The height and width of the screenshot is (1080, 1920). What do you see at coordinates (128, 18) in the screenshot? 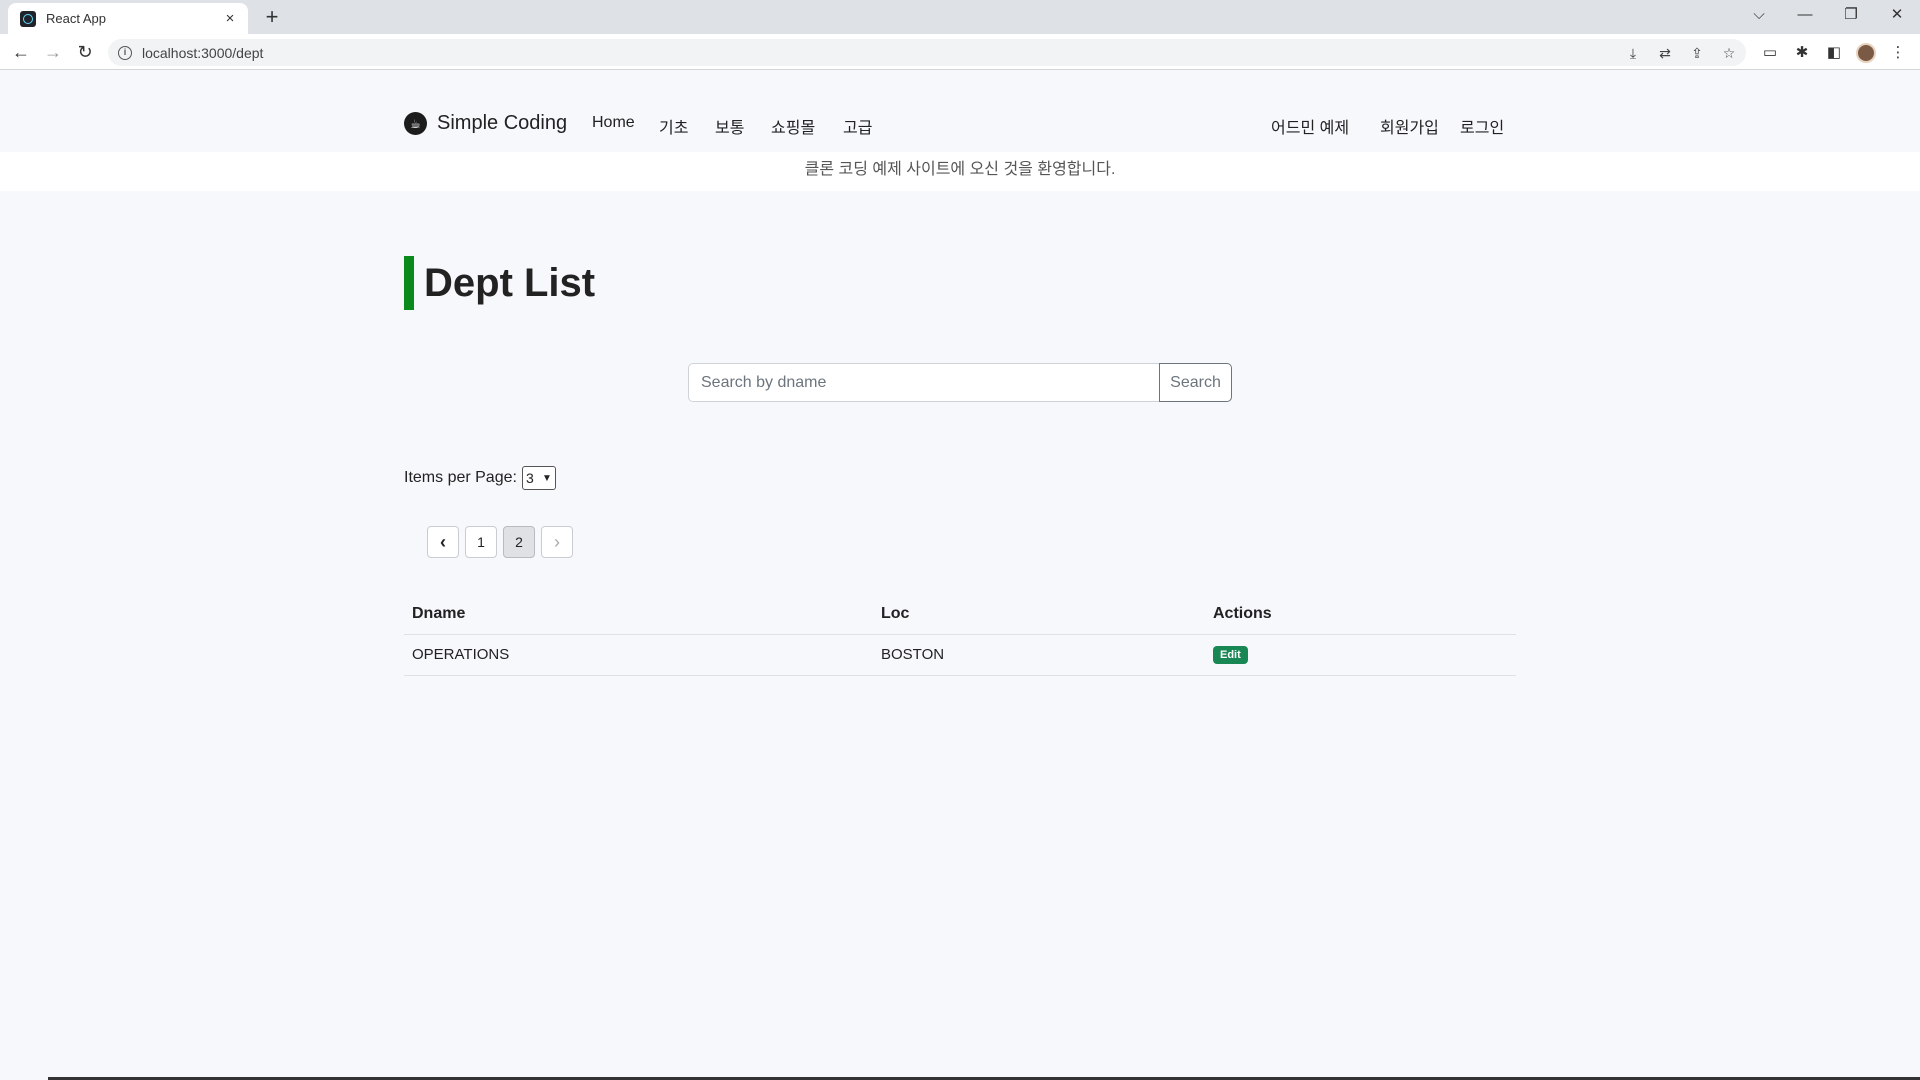
I see `browser-tab: React App ×` at bounding box center [128, 18].